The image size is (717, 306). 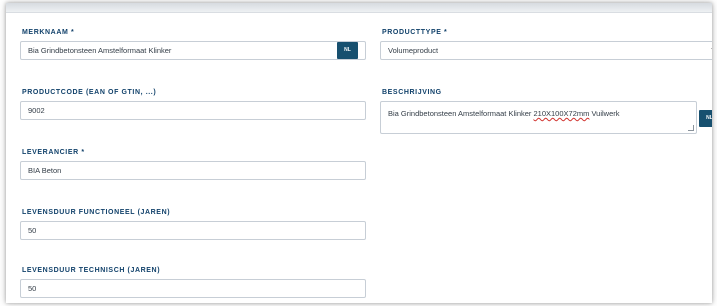 I want to click on levensduur-technisch-input: 50, so click(x=193, y=288).